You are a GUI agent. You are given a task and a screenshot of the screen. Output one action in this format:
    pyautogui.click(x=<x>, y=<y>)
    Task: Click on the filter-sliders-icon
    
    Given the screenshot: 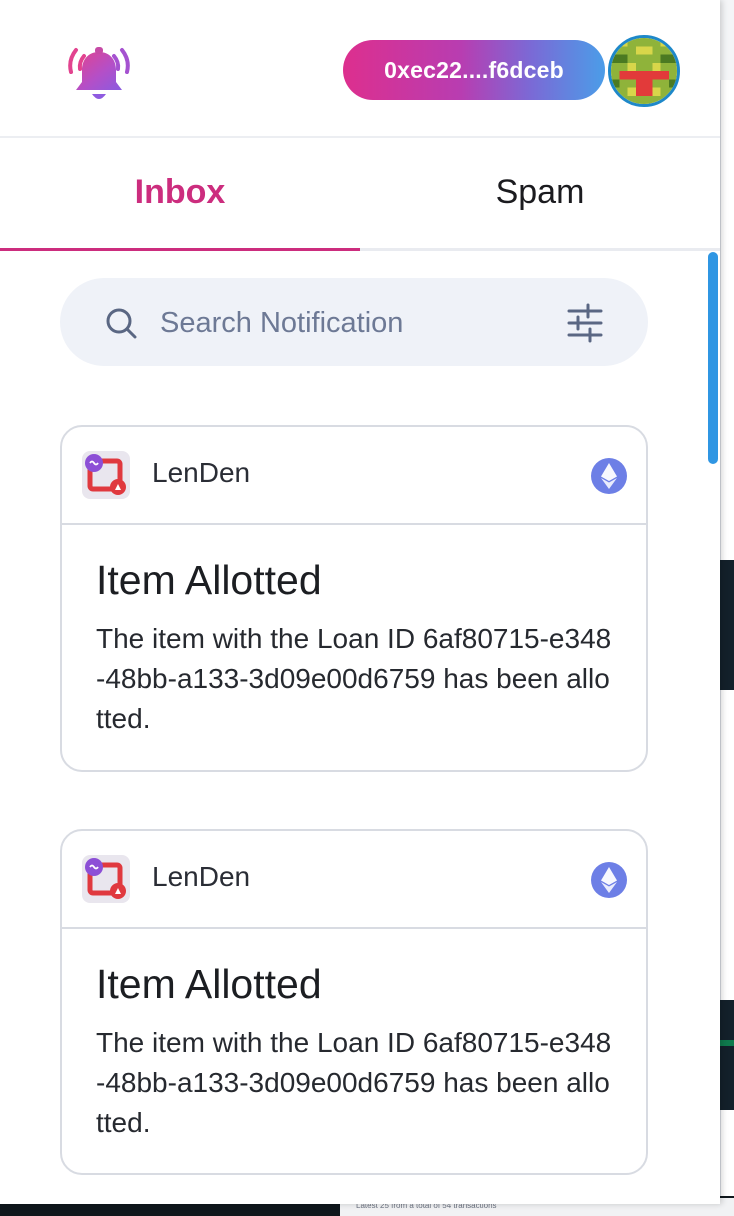 What is the action you would take?
    pyautogui.click(x=585, y=323)
    